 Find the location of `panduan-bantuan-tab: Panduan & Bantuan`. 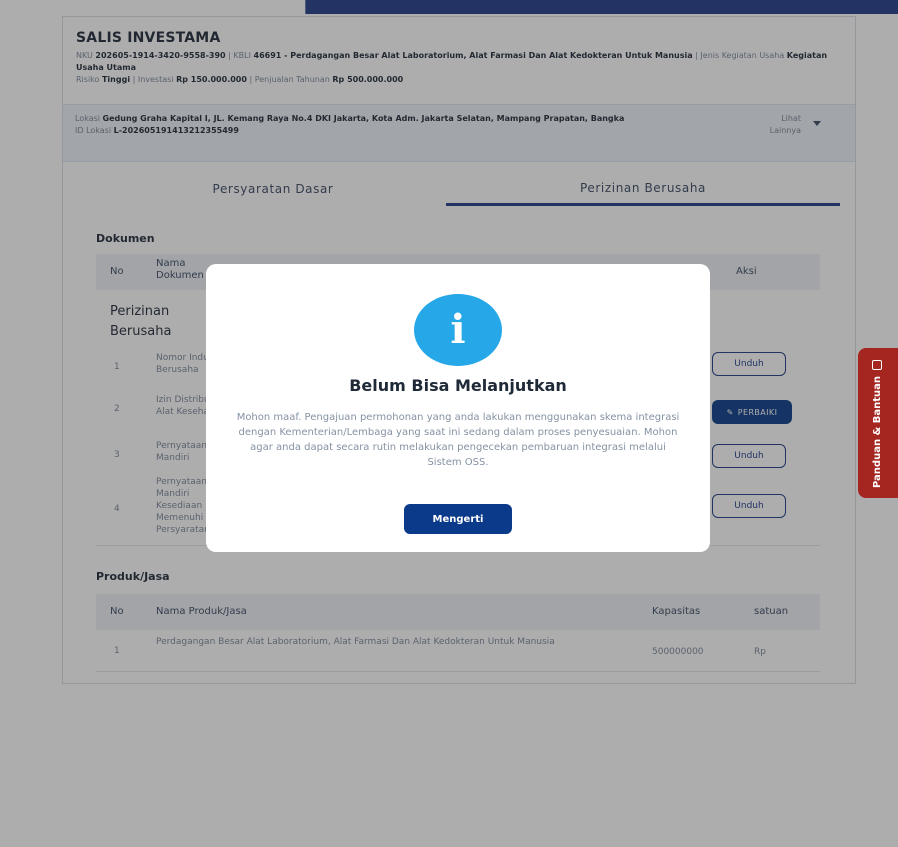

panduan-bantuan-tab: Panduan & Bantuan is located at coordinates (878, 423).